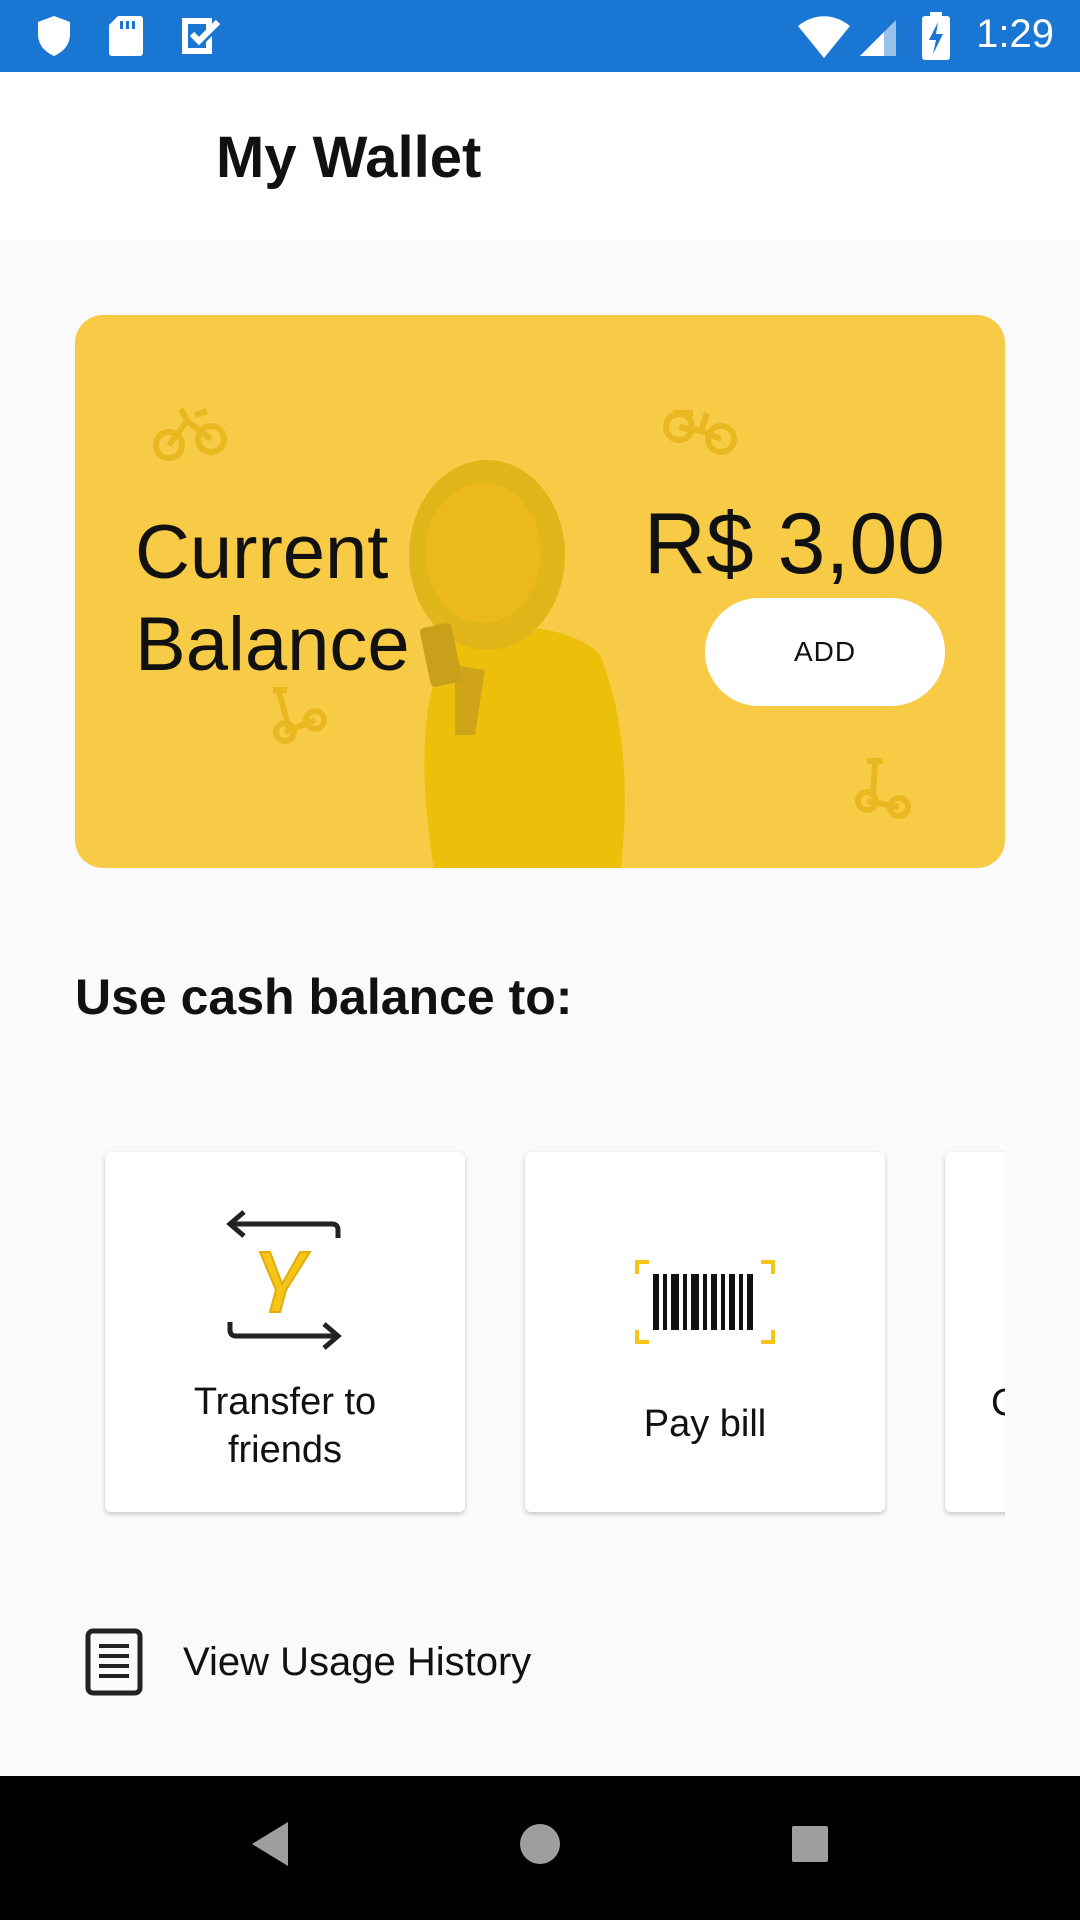  Describe the element at coordinates (824, 37) in the screenshot. I see `wifi-icon` at that location.